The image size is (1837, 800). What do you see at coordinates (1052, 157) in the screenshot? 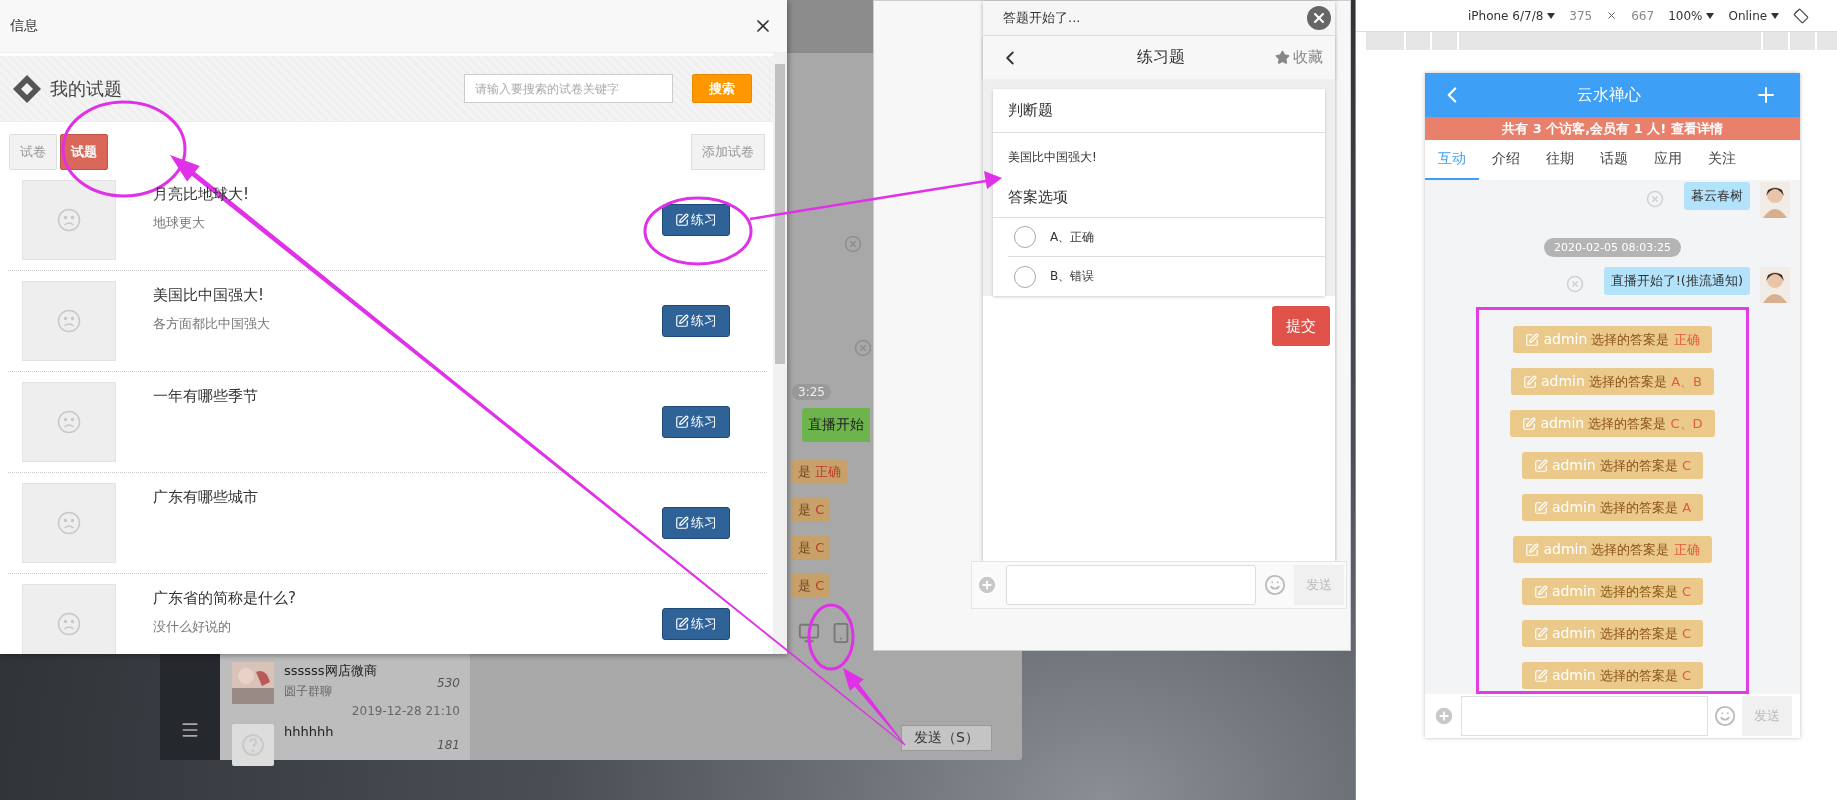
I see `question-text: 美国比中国强大!` at bounding box center [1052, 157].